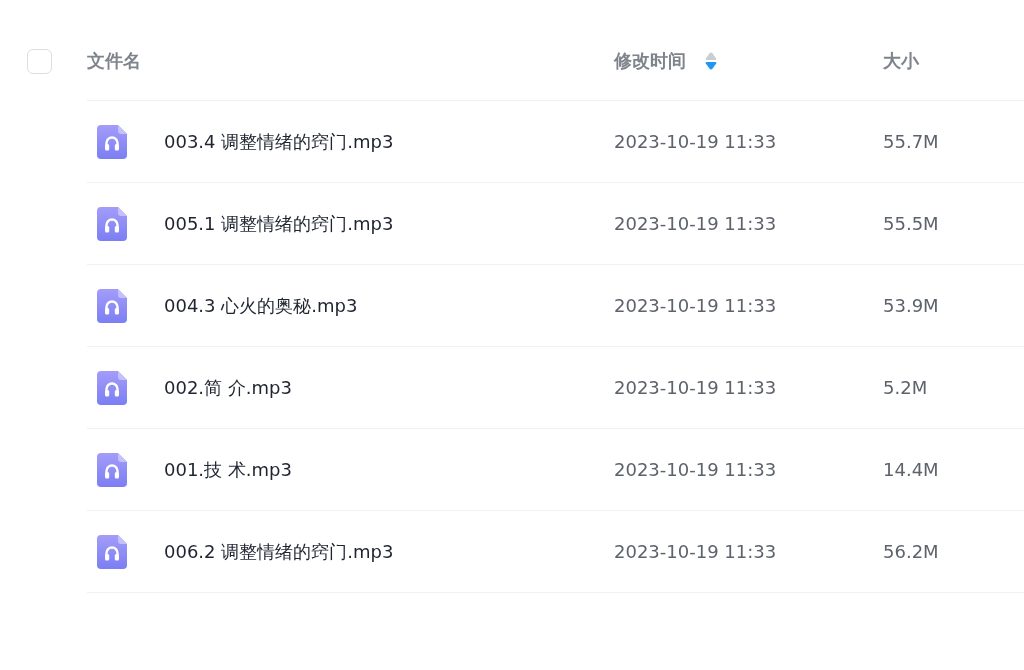 Image resolution: width=1024 pixels, height=670 pixels. What do you see at coordinates (39, 61) in the screenshot?
I see `select-all-checkbox` at bounding box center [39, 61].